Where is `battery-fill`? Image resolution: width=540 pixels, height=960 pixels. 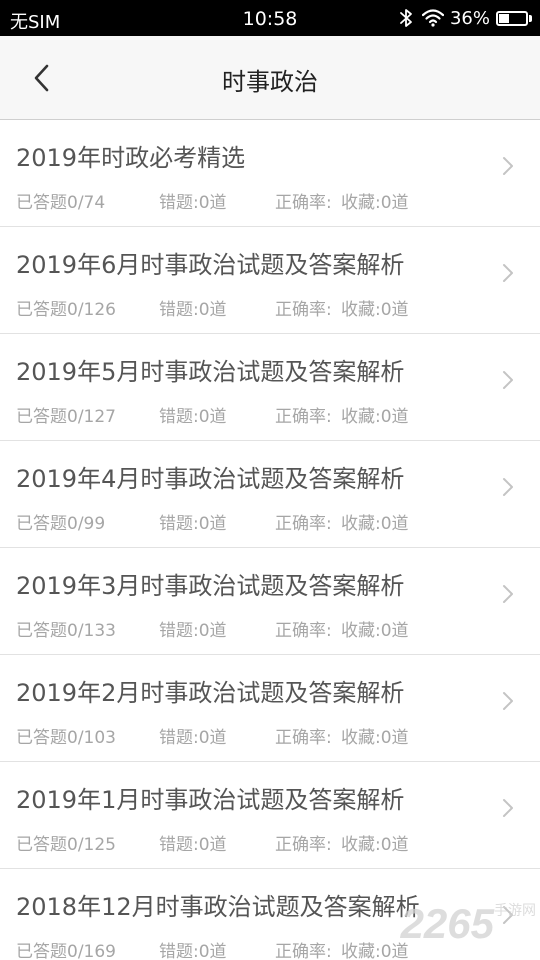 battery-fill is located at coordinates (504, 18).